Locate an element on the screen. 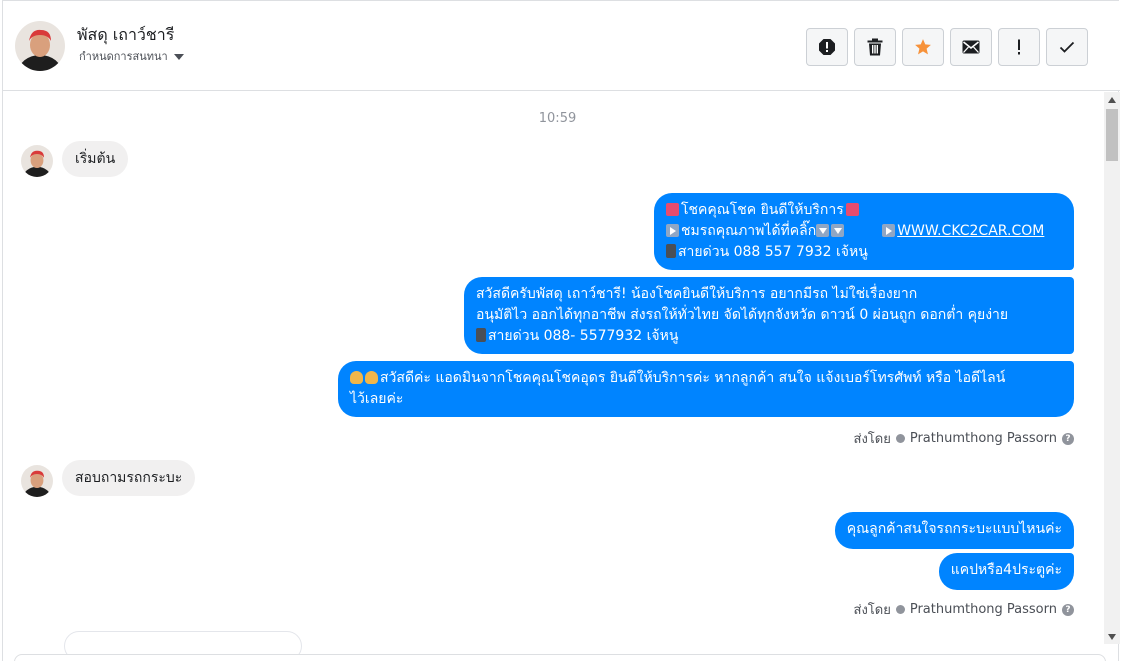  message-line: โชคคุณโชค ยินดีให้บริการ is located at coordinates (864, 210).